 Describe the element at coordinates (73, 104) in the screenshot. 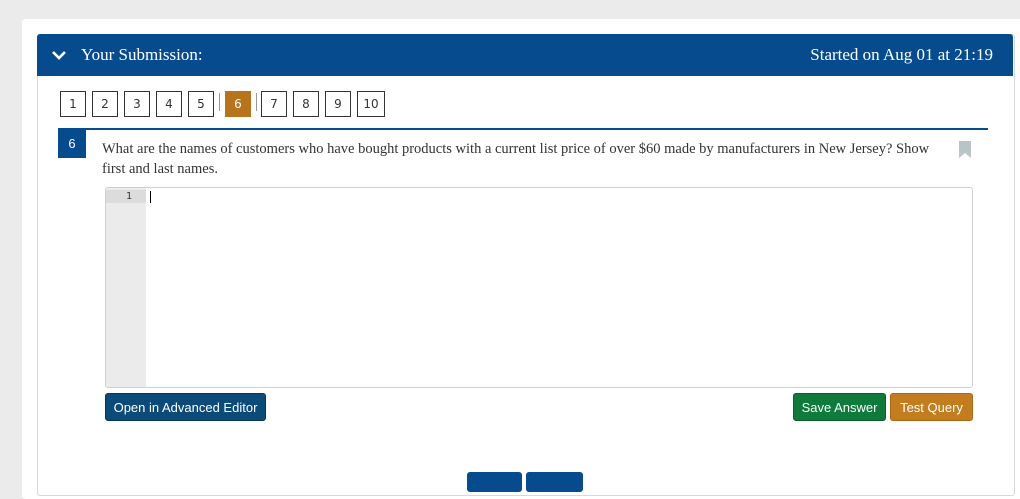

I see `question-nav-1: 1` at that location.